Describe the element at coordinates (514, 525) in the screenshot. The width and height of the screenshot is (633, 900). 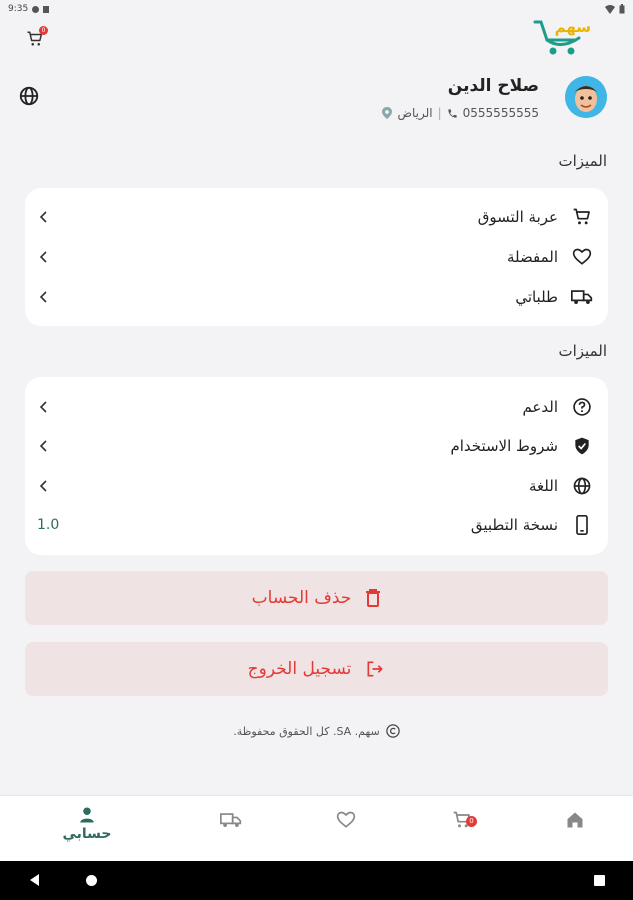
I see `menu-item-label: نسخة التطبيق` at that location.